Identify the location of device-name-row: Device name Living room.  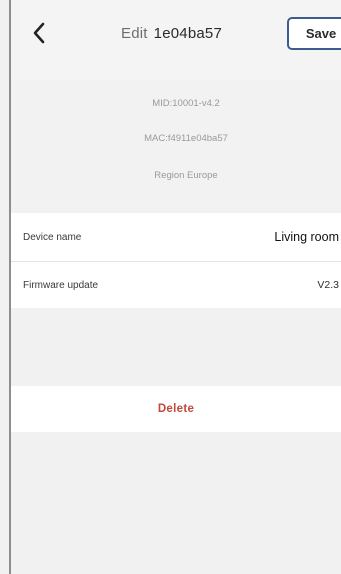
(176, 237).